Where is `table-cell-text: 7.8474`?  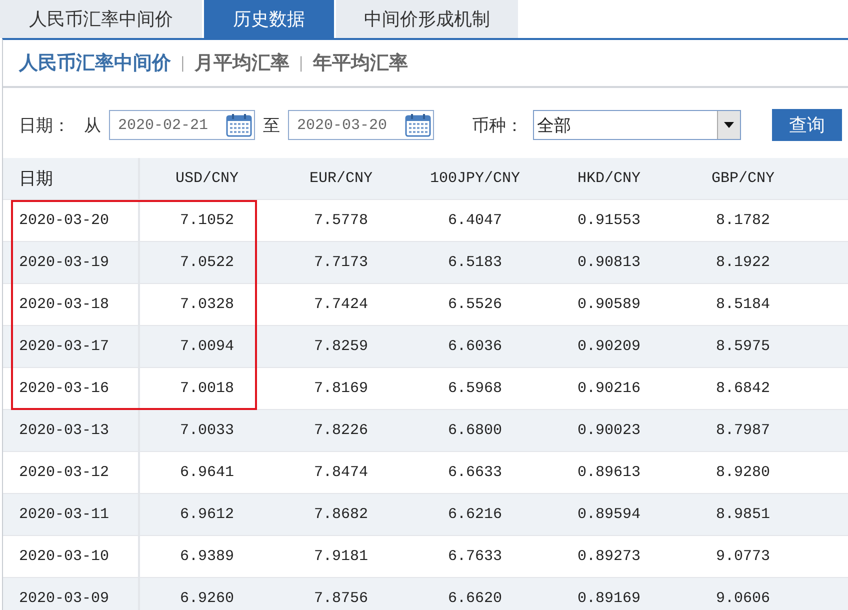
table-cell-text: 7.8474 is located at coordinates (340, 473).